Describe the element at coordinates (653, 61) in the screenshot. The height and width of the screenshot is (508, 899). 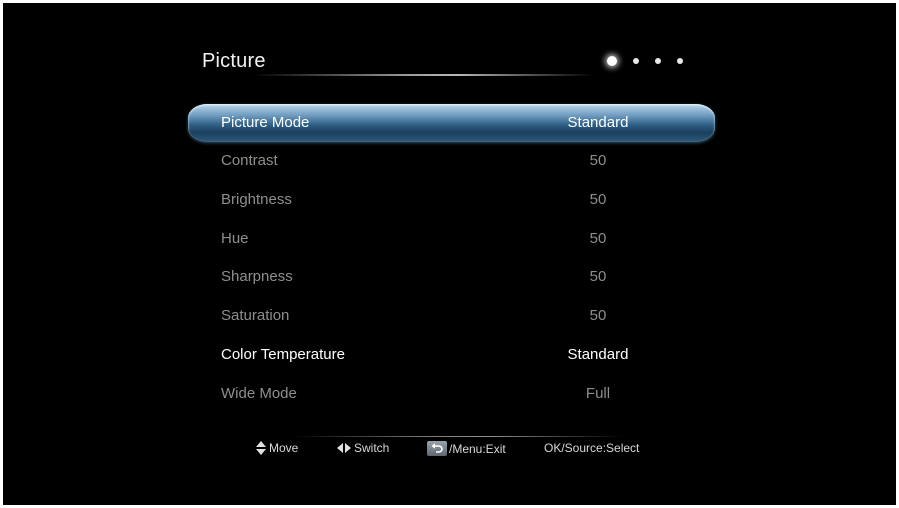
I see `page-indicator` at that location.